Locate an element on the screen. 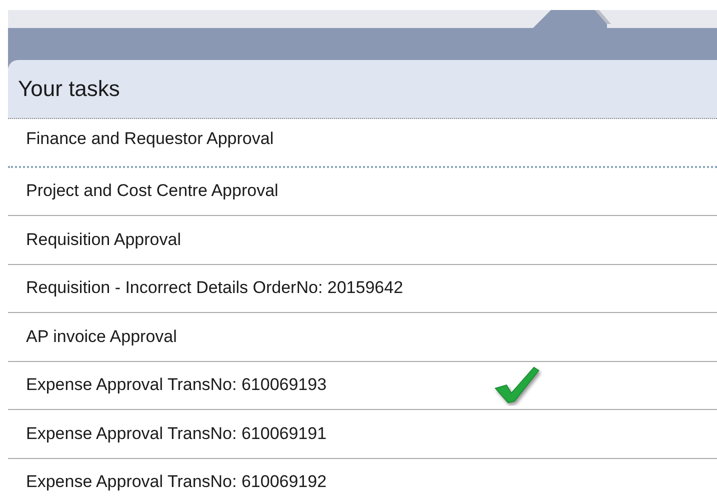  task-item: Expense Approval TransNo: 610069191 is located at coordinates (362, 434).